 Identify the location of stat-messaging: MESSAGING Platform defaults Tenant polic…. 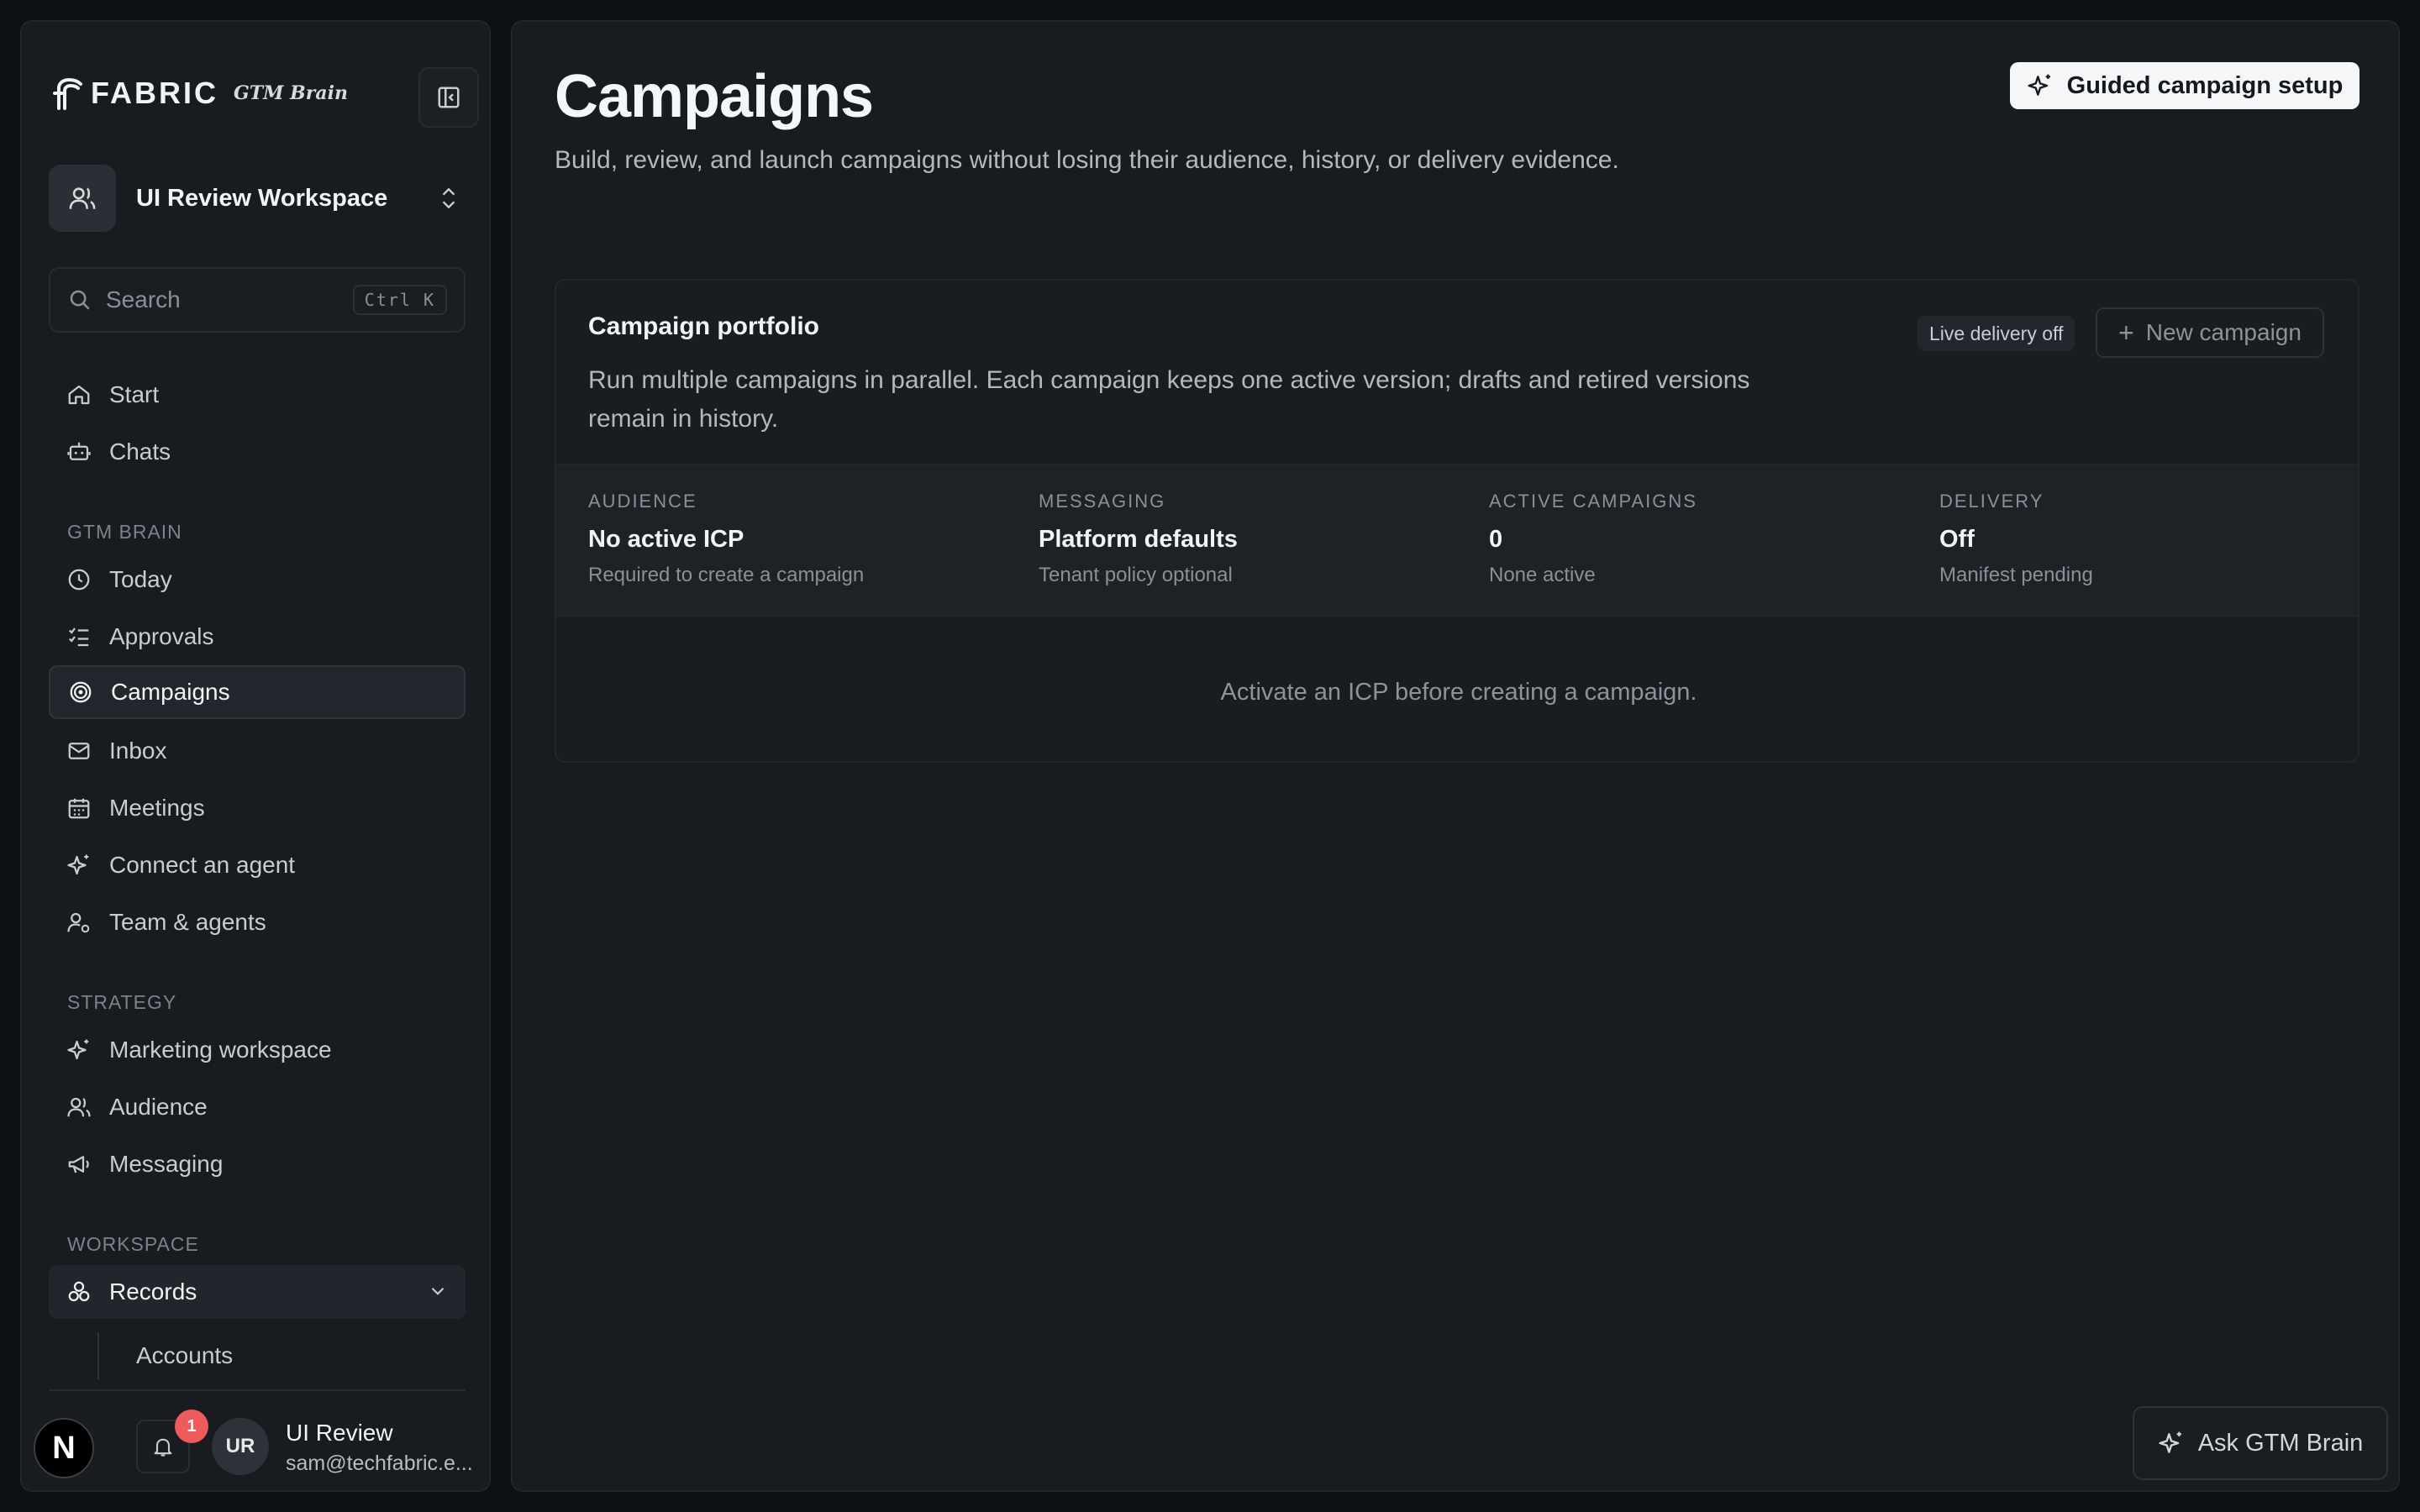
(1138, 539).